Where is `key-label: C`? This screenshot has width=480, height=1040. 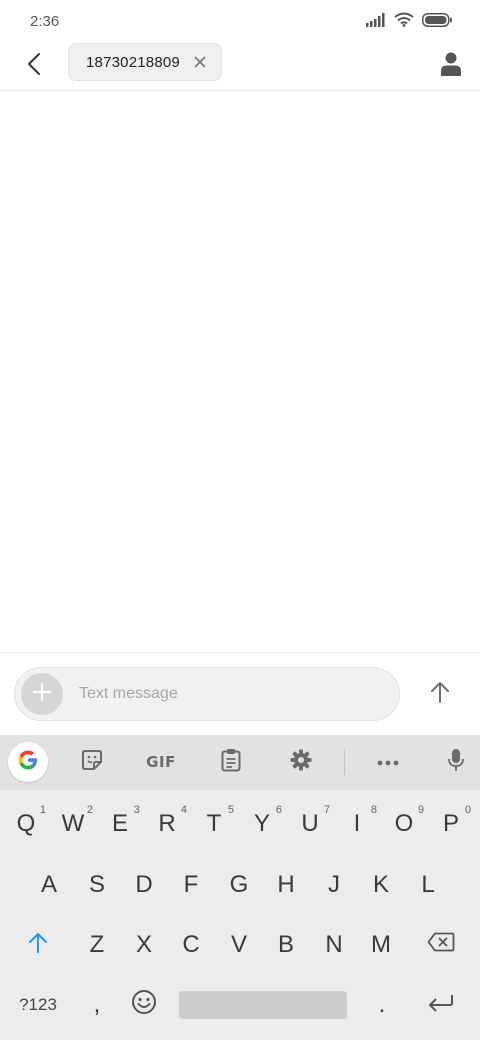
key-label: C is located at coordinates (191, 944).